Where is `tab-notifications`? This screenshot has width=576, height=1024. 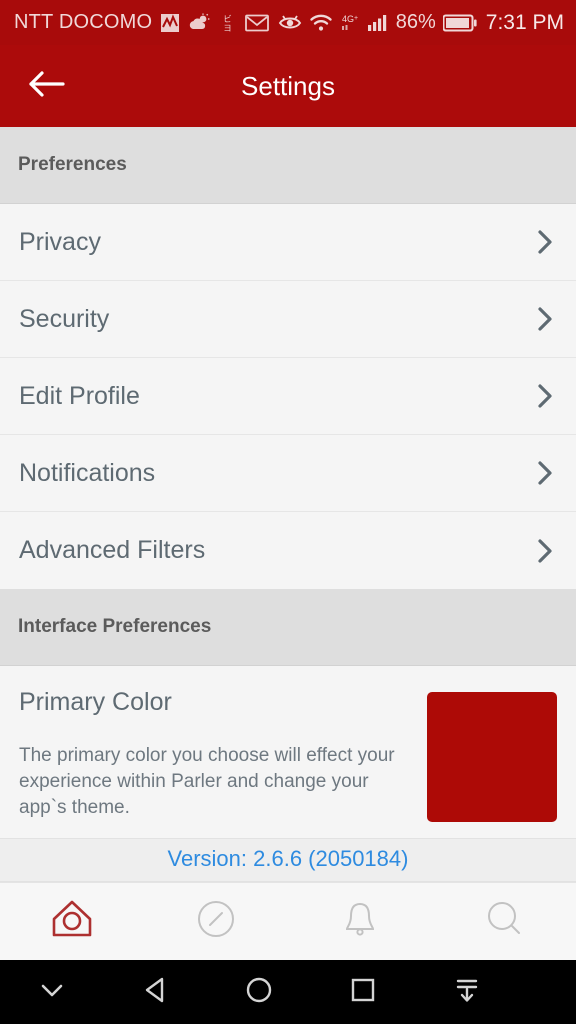
tab-notifications is located at coordinates (360, 921).